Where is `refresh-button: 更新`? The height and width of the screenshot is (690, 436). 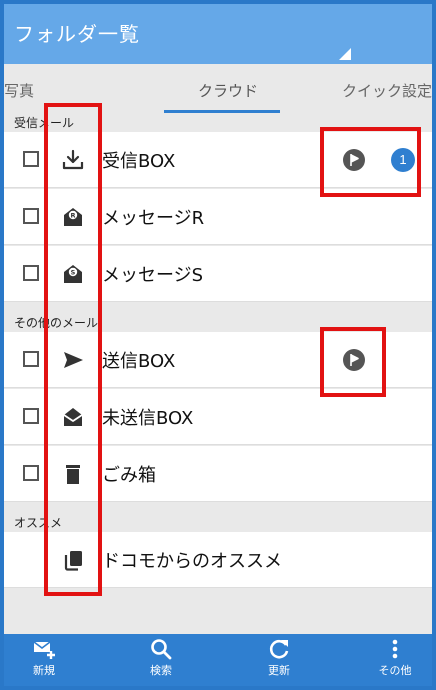 refresh-button: 更新 is located at coordinates (279, 660).